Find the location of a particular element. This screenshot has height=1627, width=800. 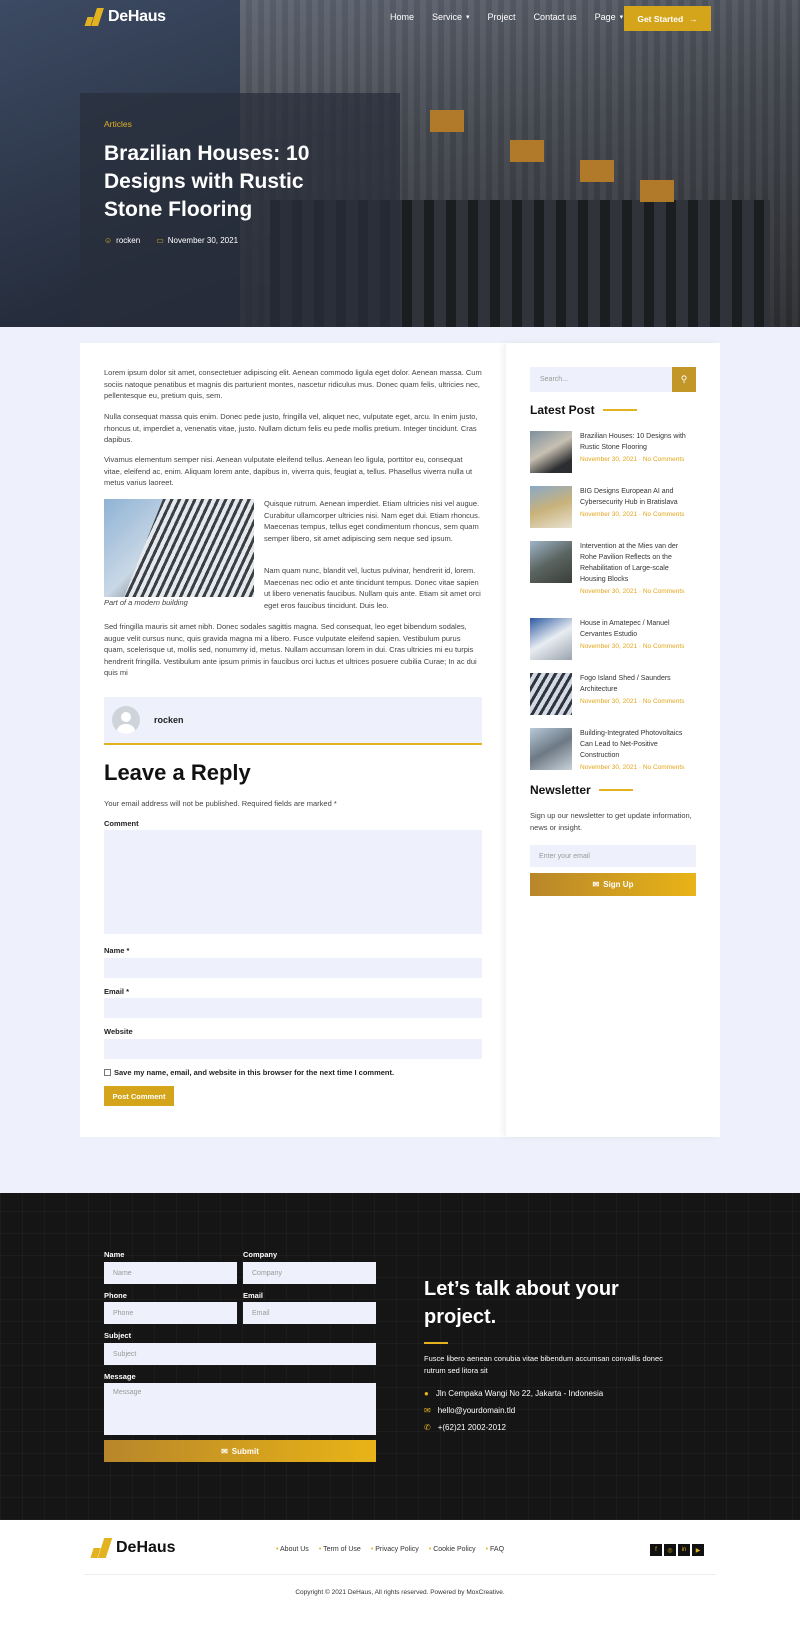

sign-up-button: ✉ Sign Up is located at coordinates (613, 884).